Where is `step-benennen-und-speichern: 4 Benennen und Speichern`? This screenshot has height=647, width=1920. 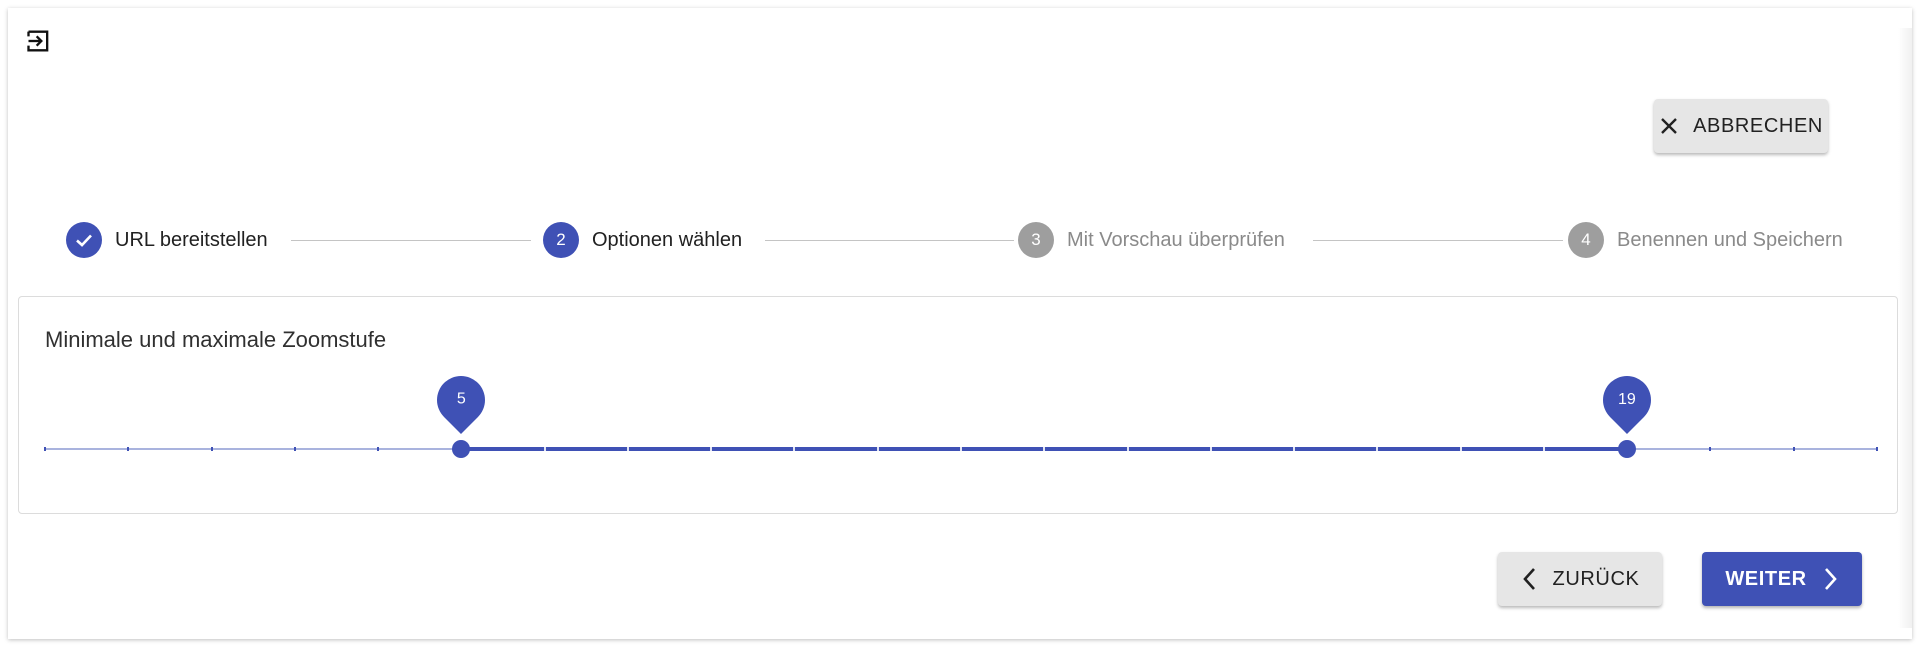
step-benennen-und-speichern: 4 Benennen und Speichern is located at coordinates (1705, 240).